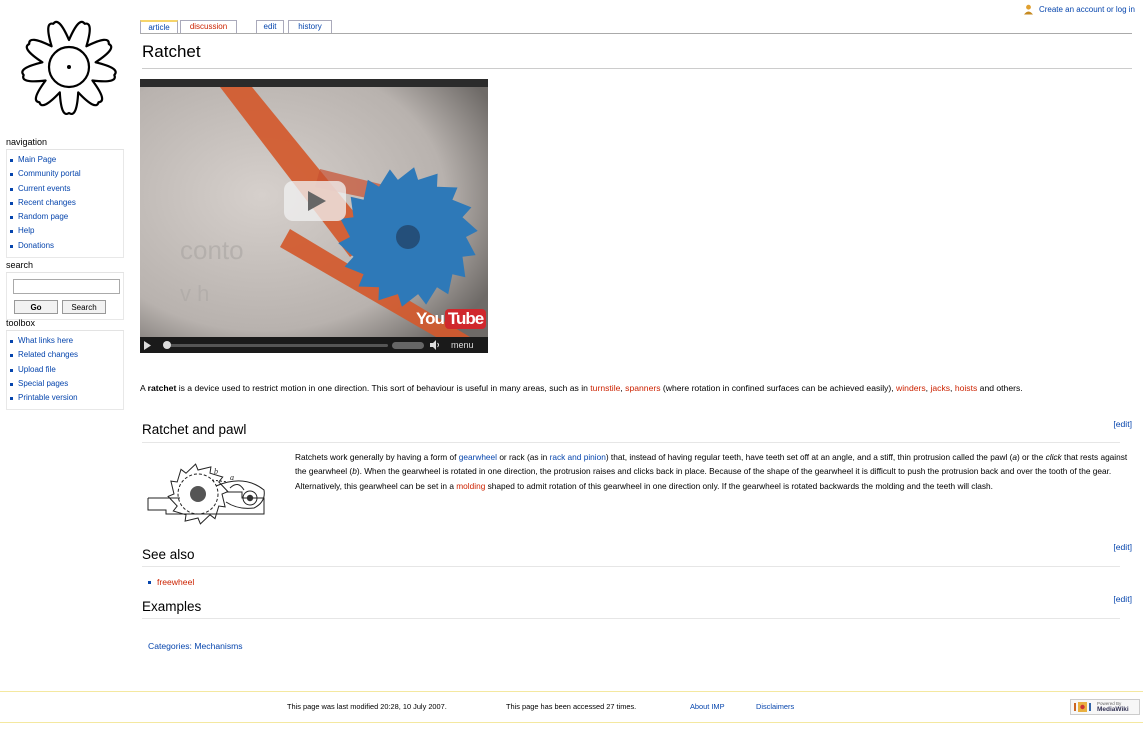  Describe the element at coordinates (44, 188) in the screenshot. I see `navigation-link-label: Current events` at that location.